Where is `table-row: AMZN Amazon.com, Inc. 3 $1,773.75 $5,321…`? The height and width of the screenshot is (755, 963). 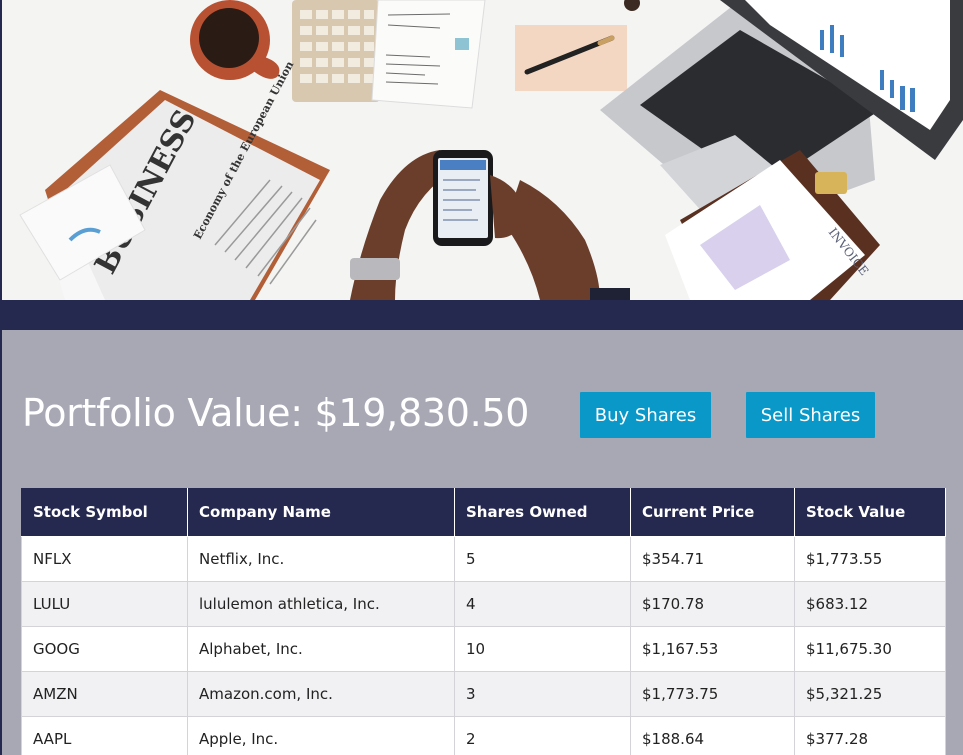
table-row: AMZN Amazon.com, Inc. 3 $1,773.75 $5,321… is located at coordinates (483, 693).